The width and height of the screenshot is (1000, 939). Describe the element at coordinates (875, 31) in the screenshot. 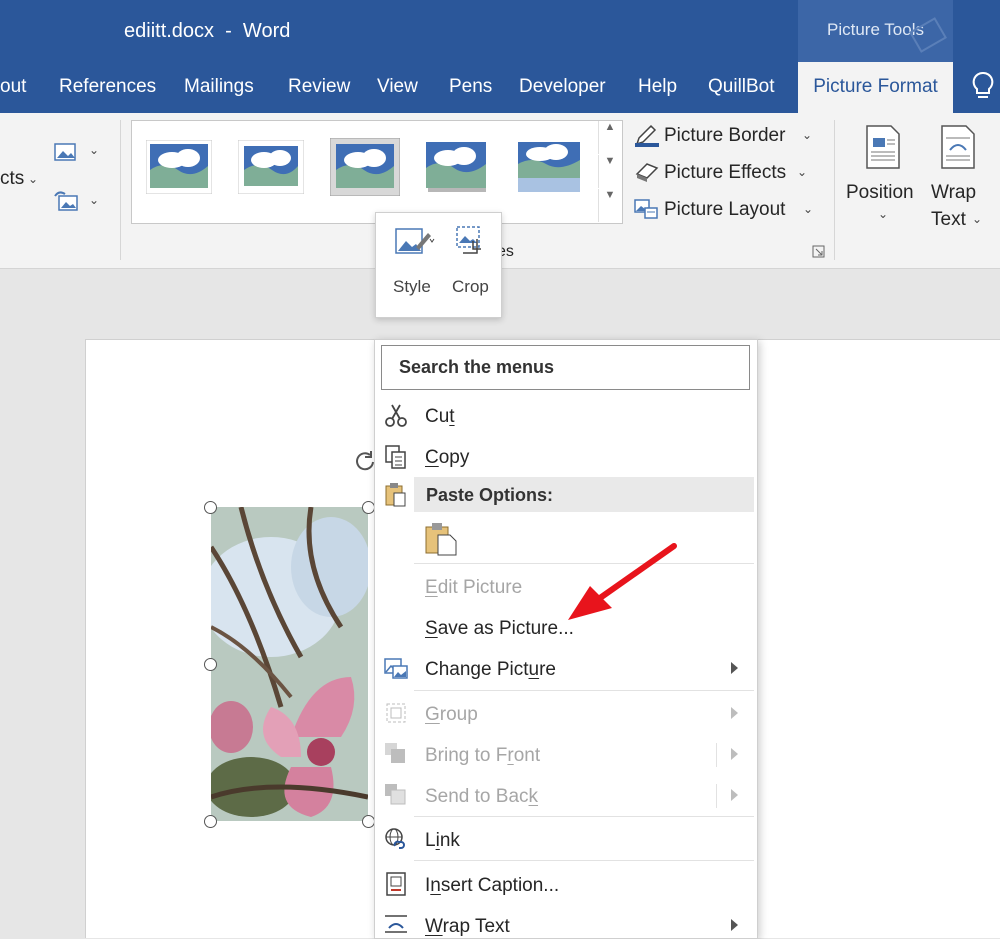

I see `picture-tools-context-header: Picture Tools` at that location.